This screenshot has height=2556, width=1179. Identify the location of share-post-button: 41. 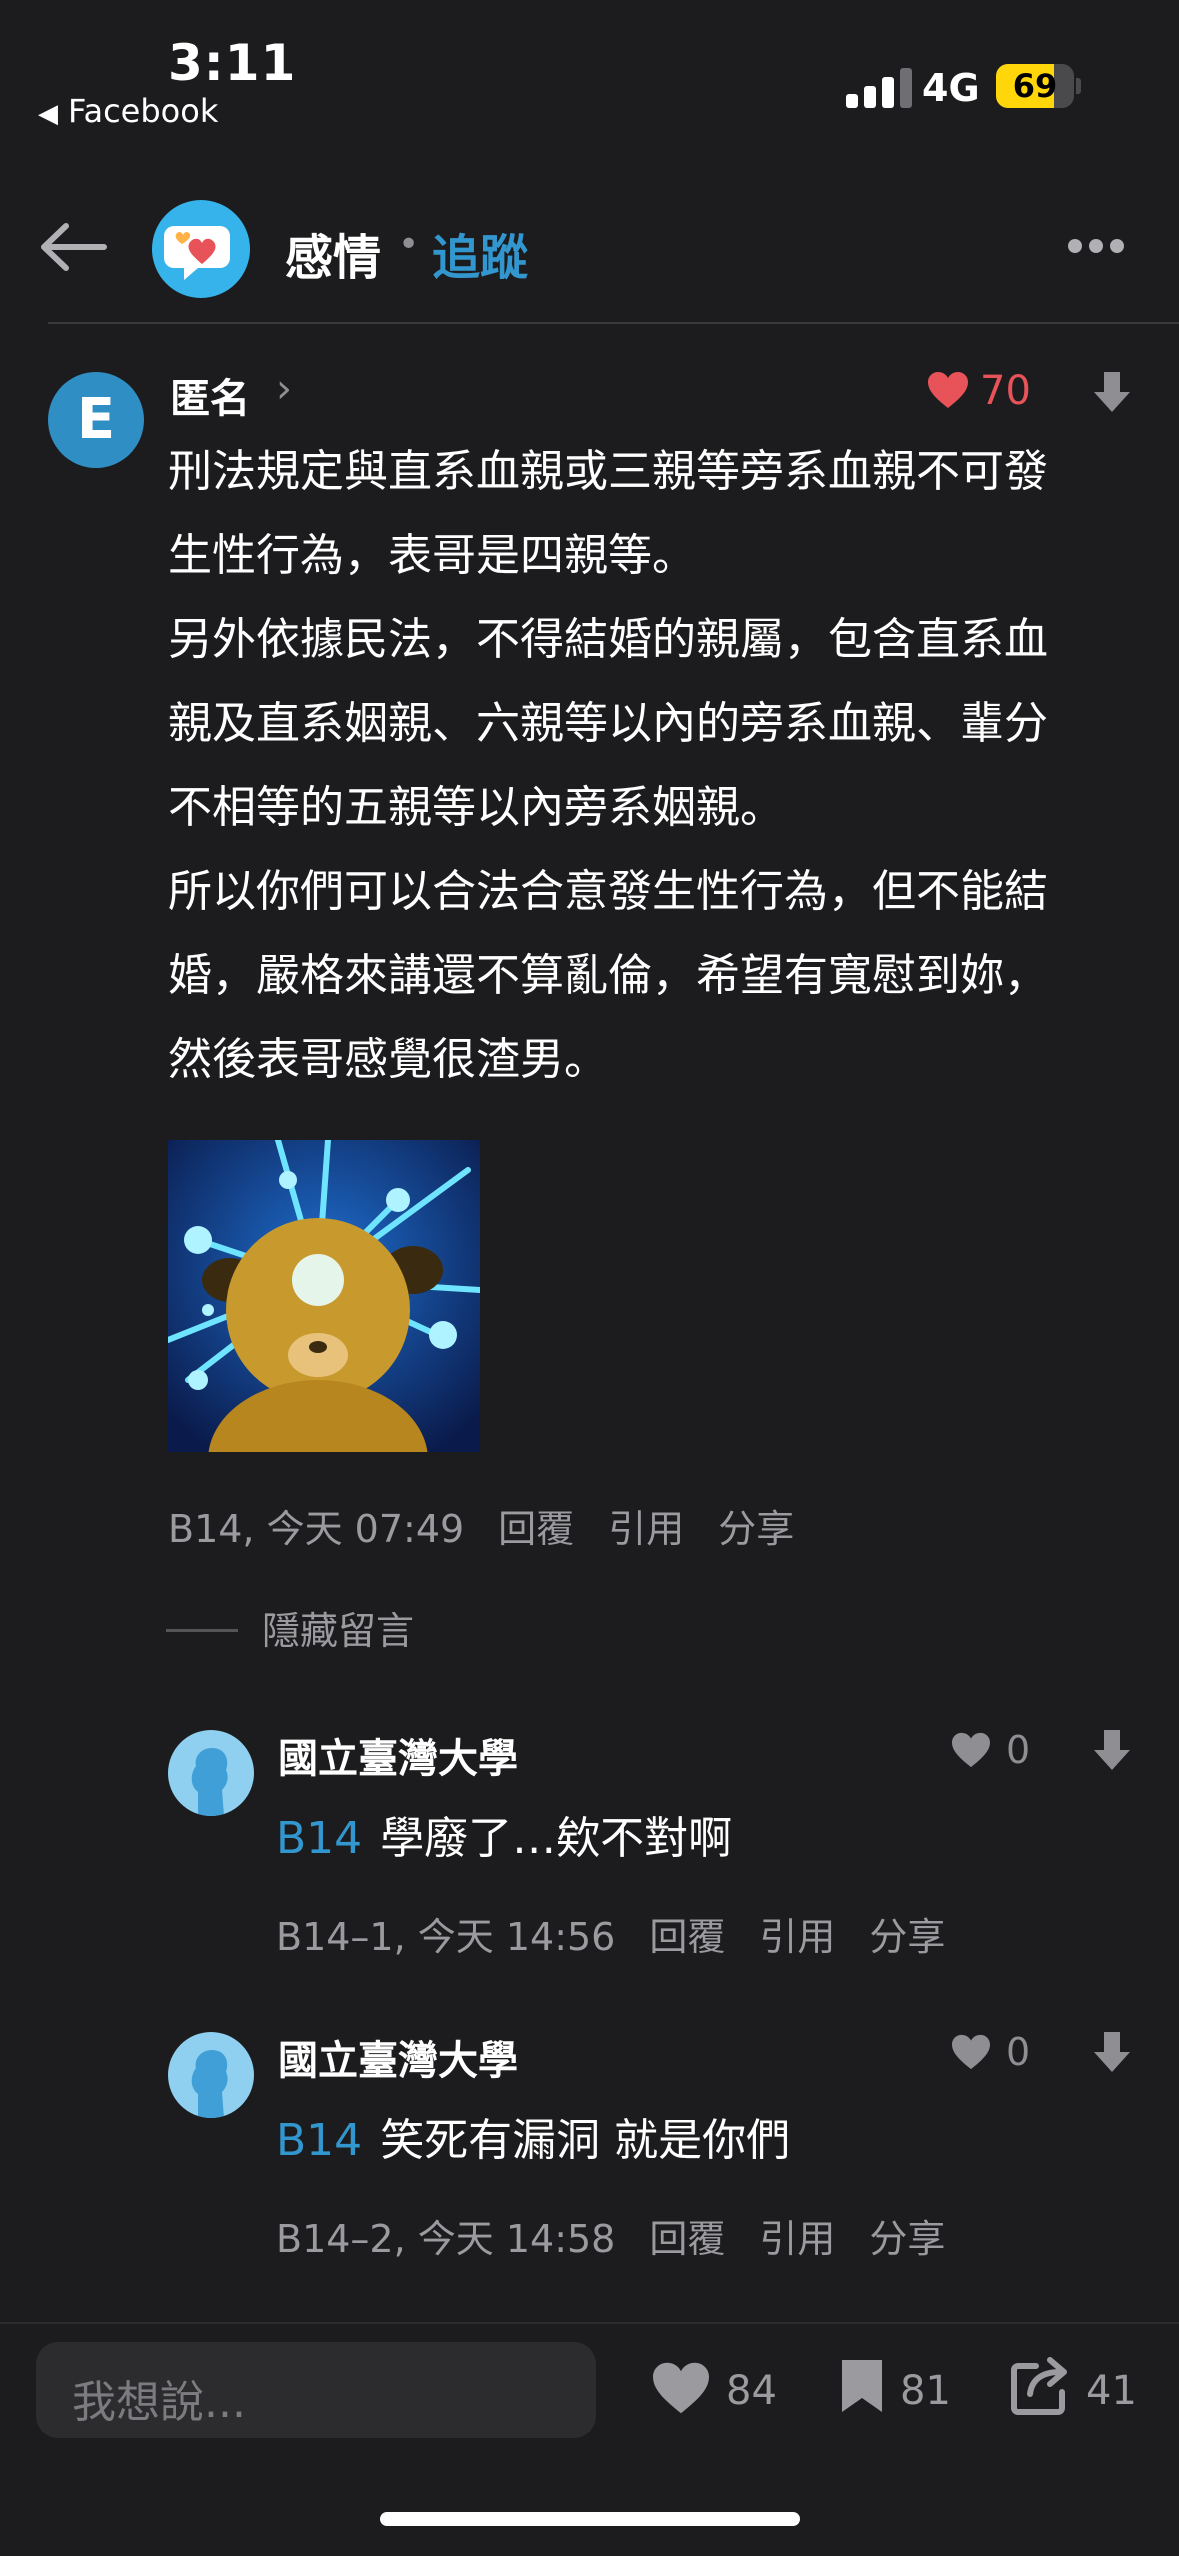
(1073, 2386).